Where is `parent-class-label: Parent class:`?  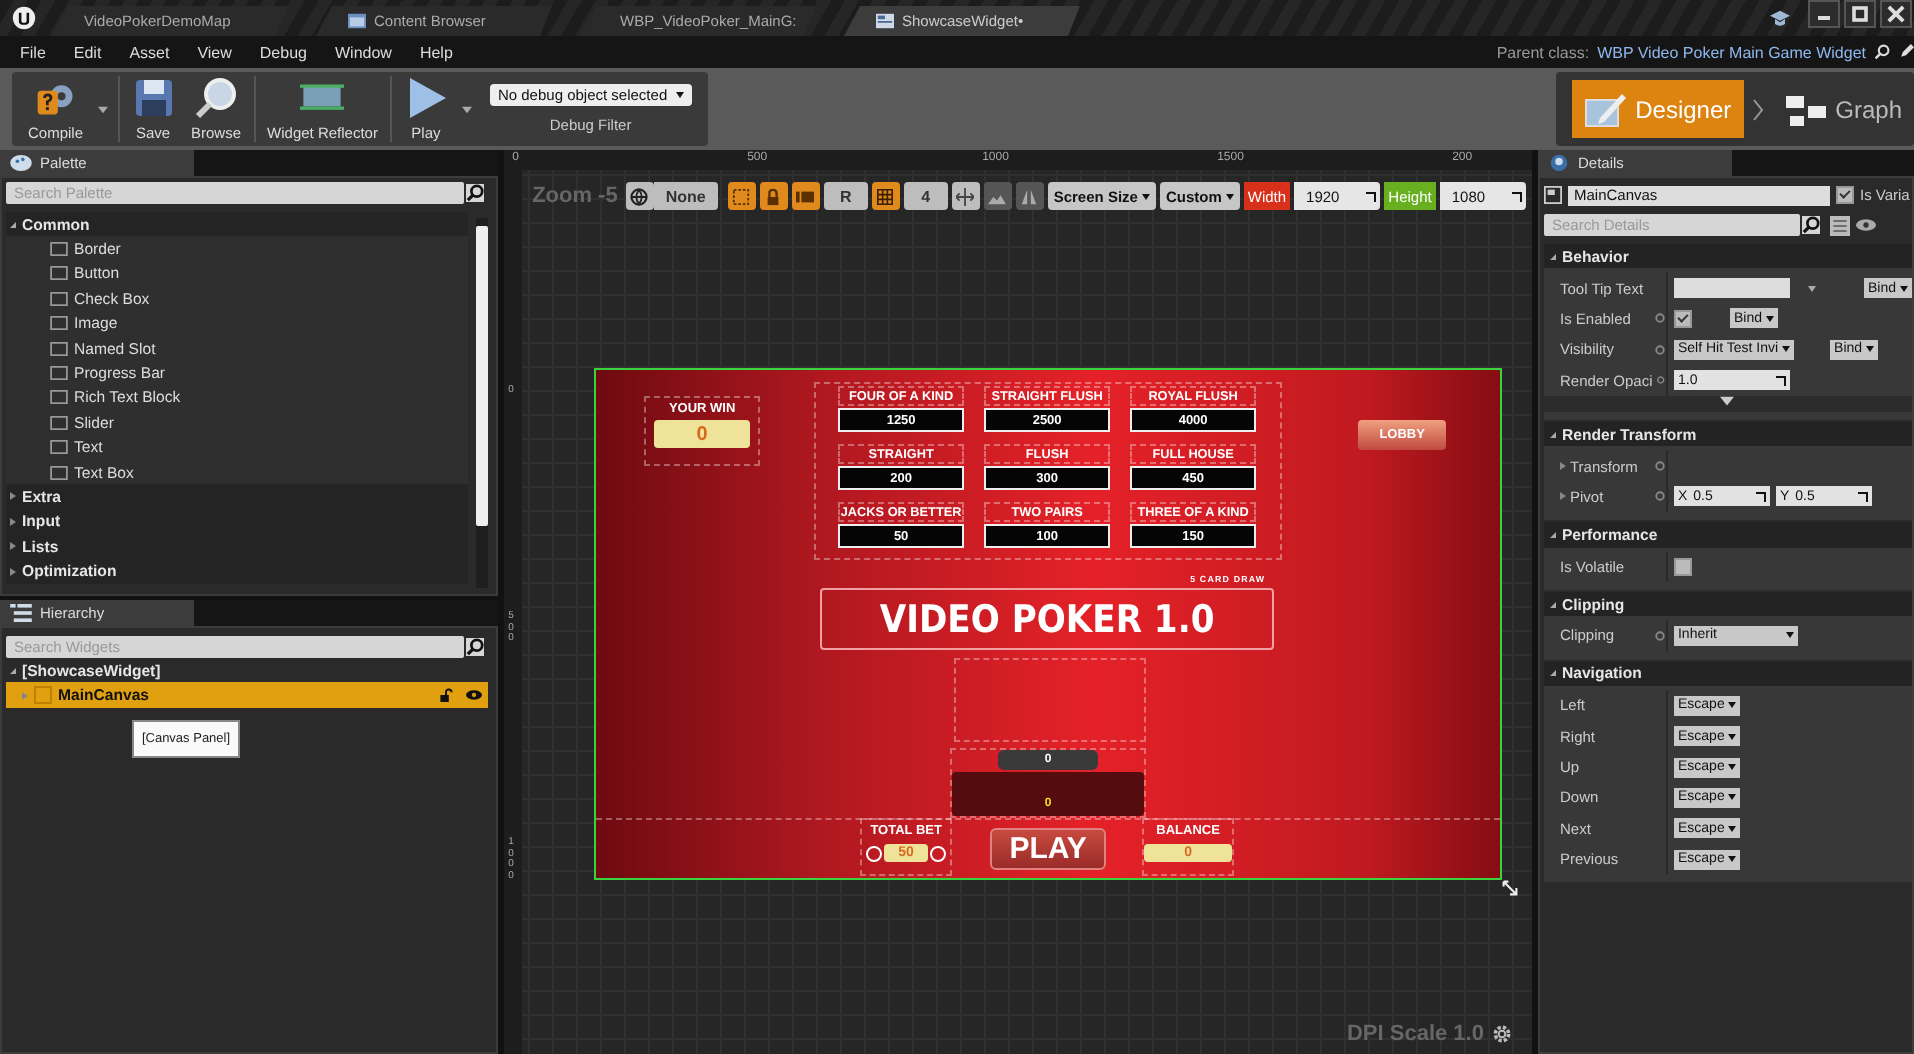
parent-class-label: Parent class: is located at coordinates (1543, 52).